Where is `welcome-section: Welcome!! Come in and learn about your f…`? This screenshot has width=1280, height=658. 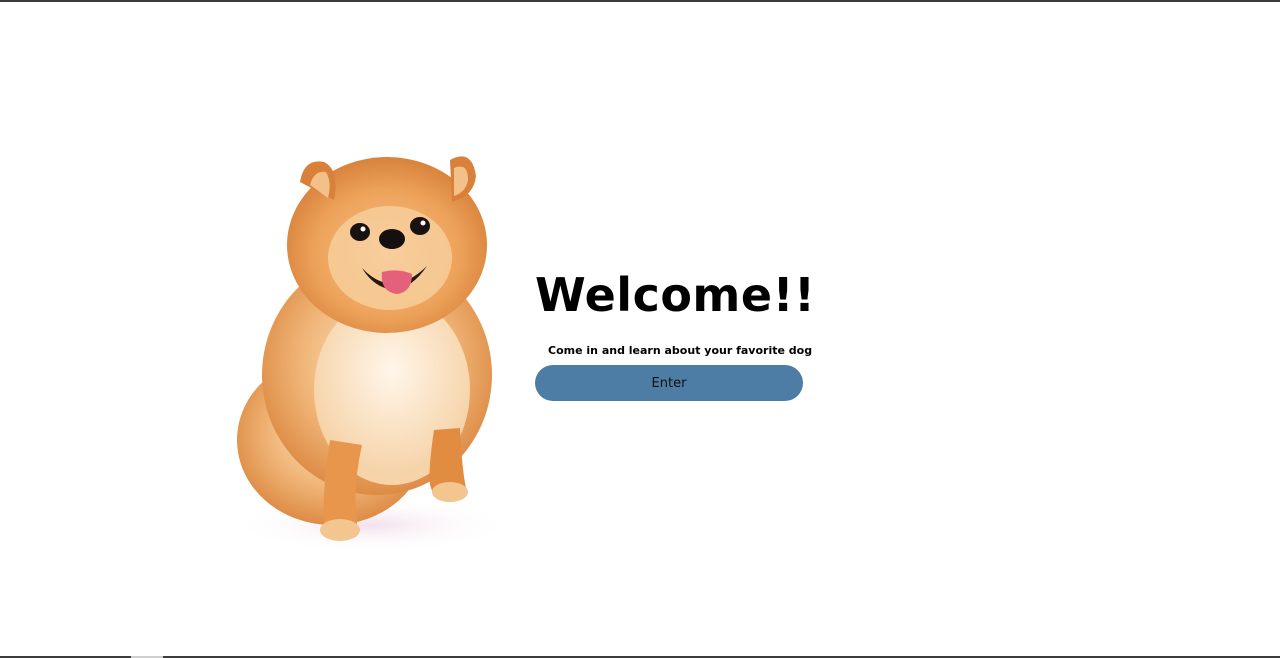
welcome-section: Welcome!! Come in and learn about your f… is located at coordinates (675, 332).